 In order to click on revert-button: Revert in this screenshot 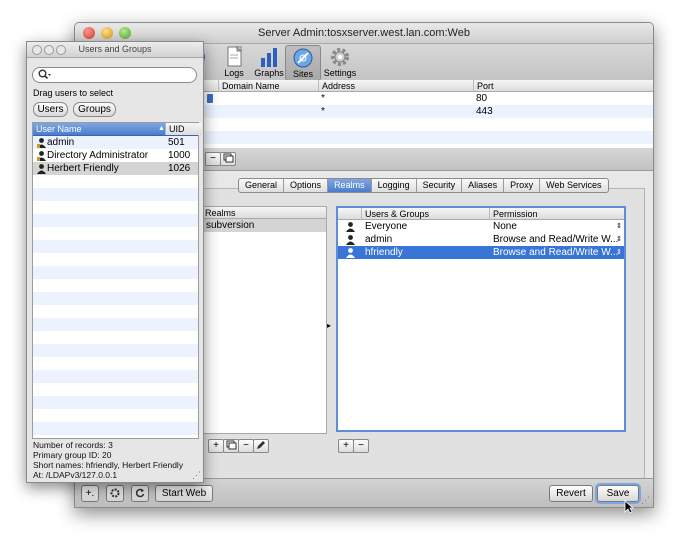, I will do `click(571, 493)`.